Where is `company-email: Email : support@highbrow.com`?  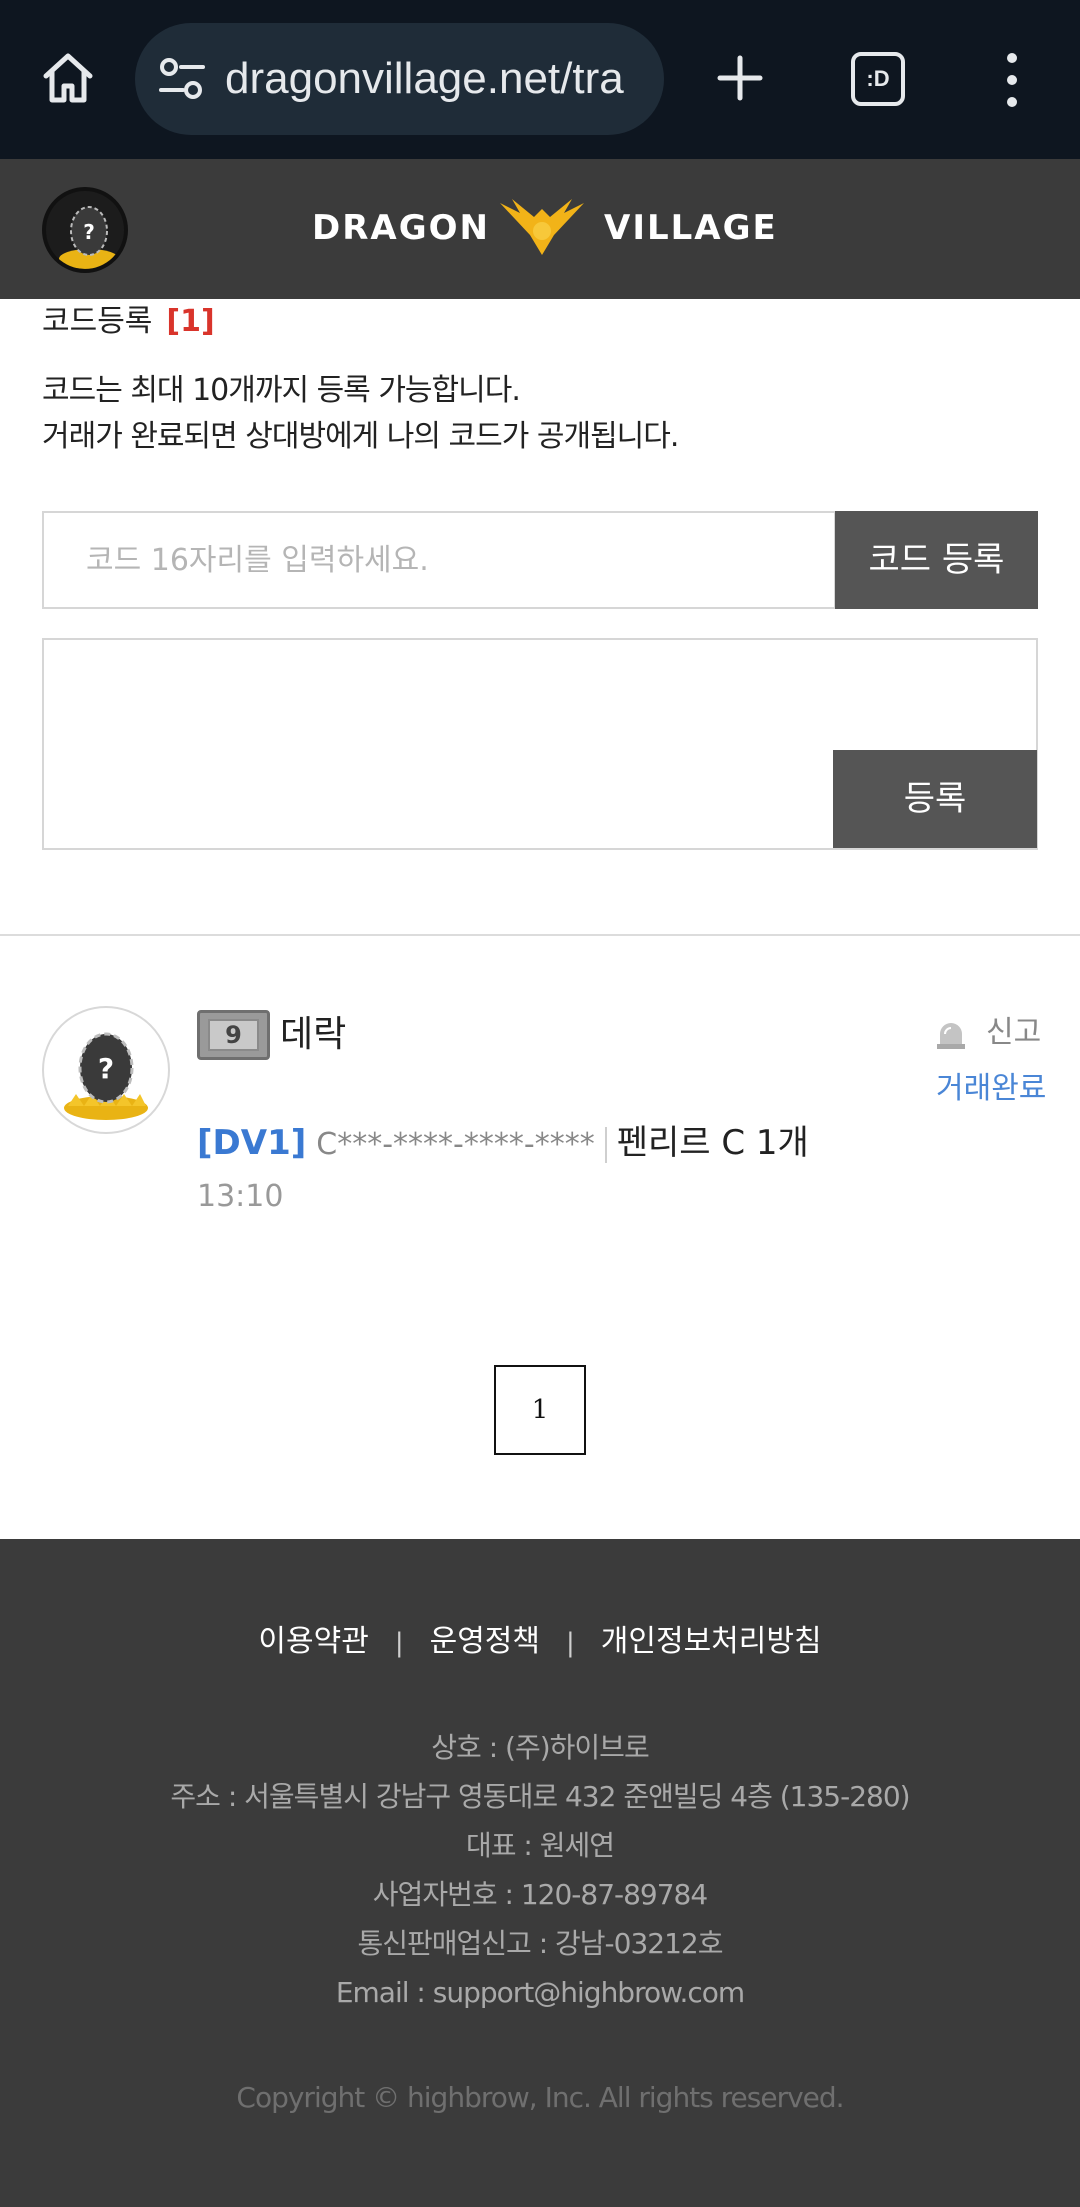
company-email: Email : support@highbrow.com is located at coordinates (540, 1992).